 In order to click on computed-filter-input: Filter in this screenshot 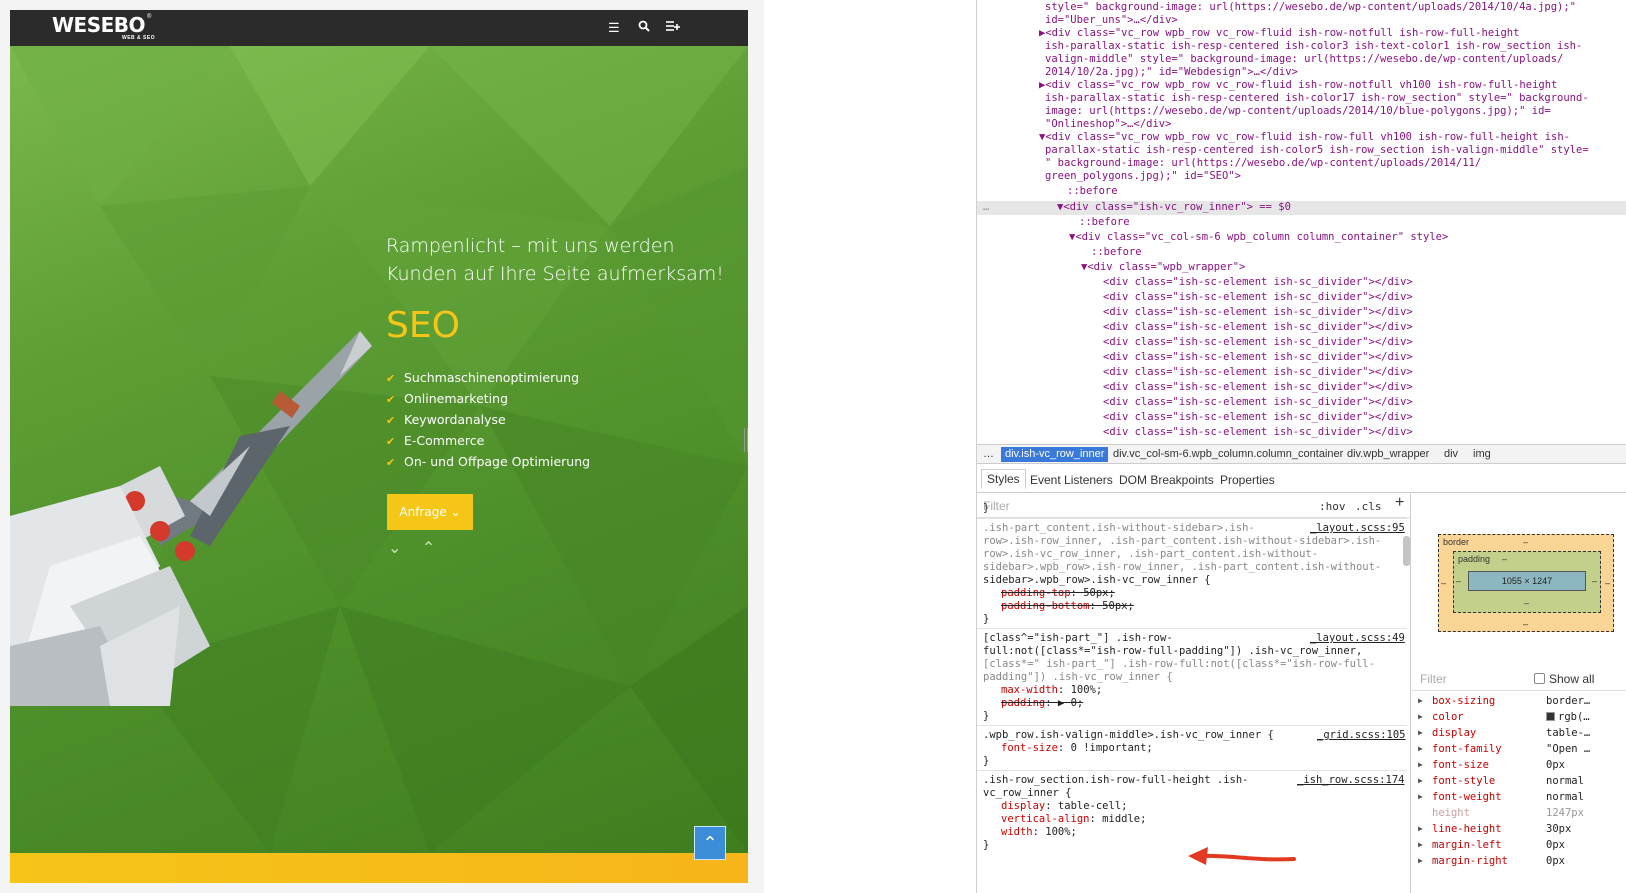, I will do `click(1433, 679)`.